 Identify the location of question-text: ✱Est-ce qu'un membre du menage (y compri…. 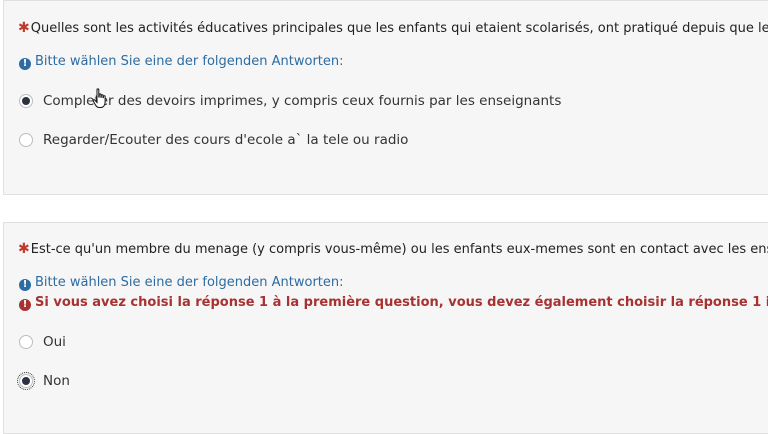
(393, 249).